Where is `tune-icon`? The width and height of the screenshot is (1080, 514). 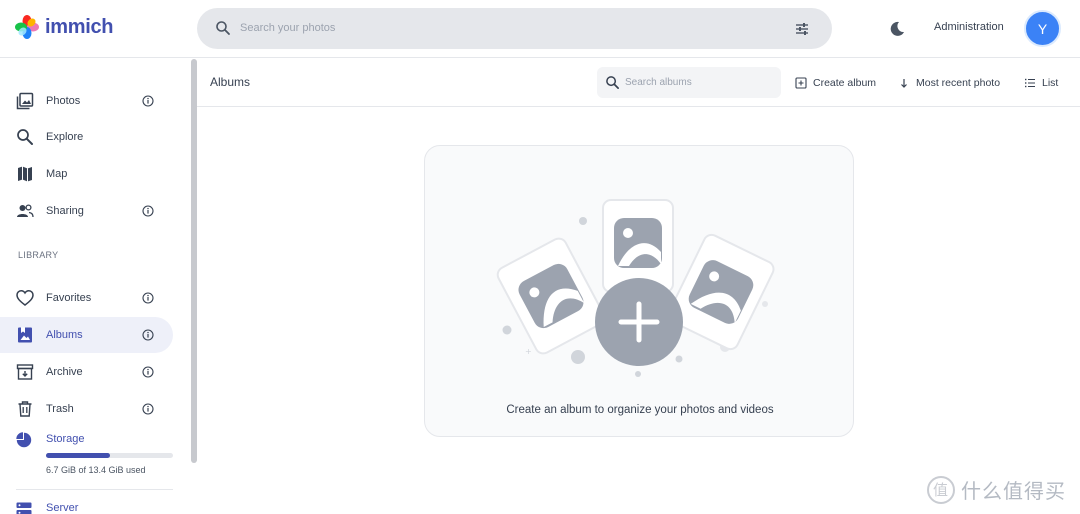 tune-icon is located at coordinates (802, 29).